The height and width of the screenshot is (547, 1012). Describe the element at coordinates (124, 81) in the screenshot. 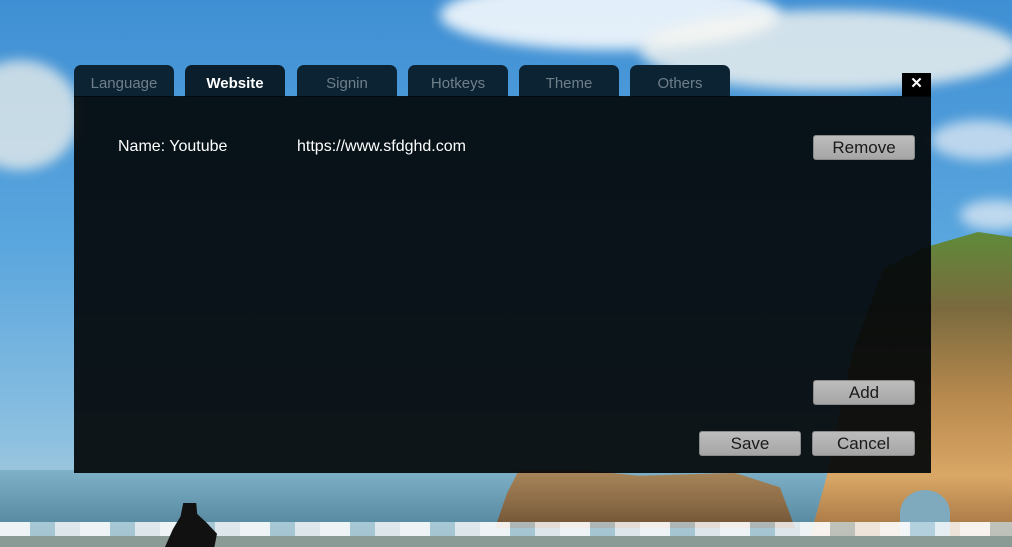

I see `tab-language: Language` at that location.